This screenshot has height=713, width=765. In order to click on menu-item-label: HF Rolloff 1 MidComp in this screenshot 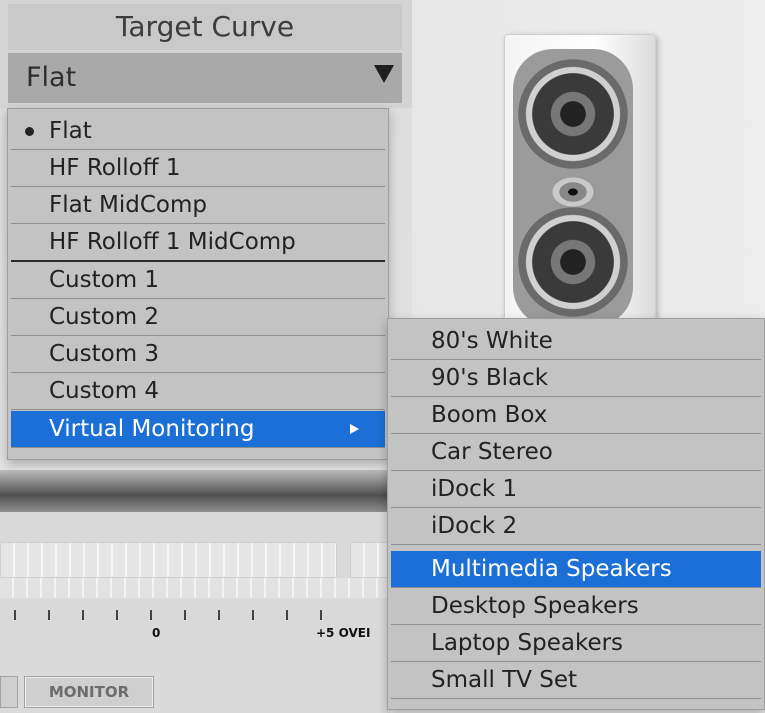, I will do `click(172, 242)`.